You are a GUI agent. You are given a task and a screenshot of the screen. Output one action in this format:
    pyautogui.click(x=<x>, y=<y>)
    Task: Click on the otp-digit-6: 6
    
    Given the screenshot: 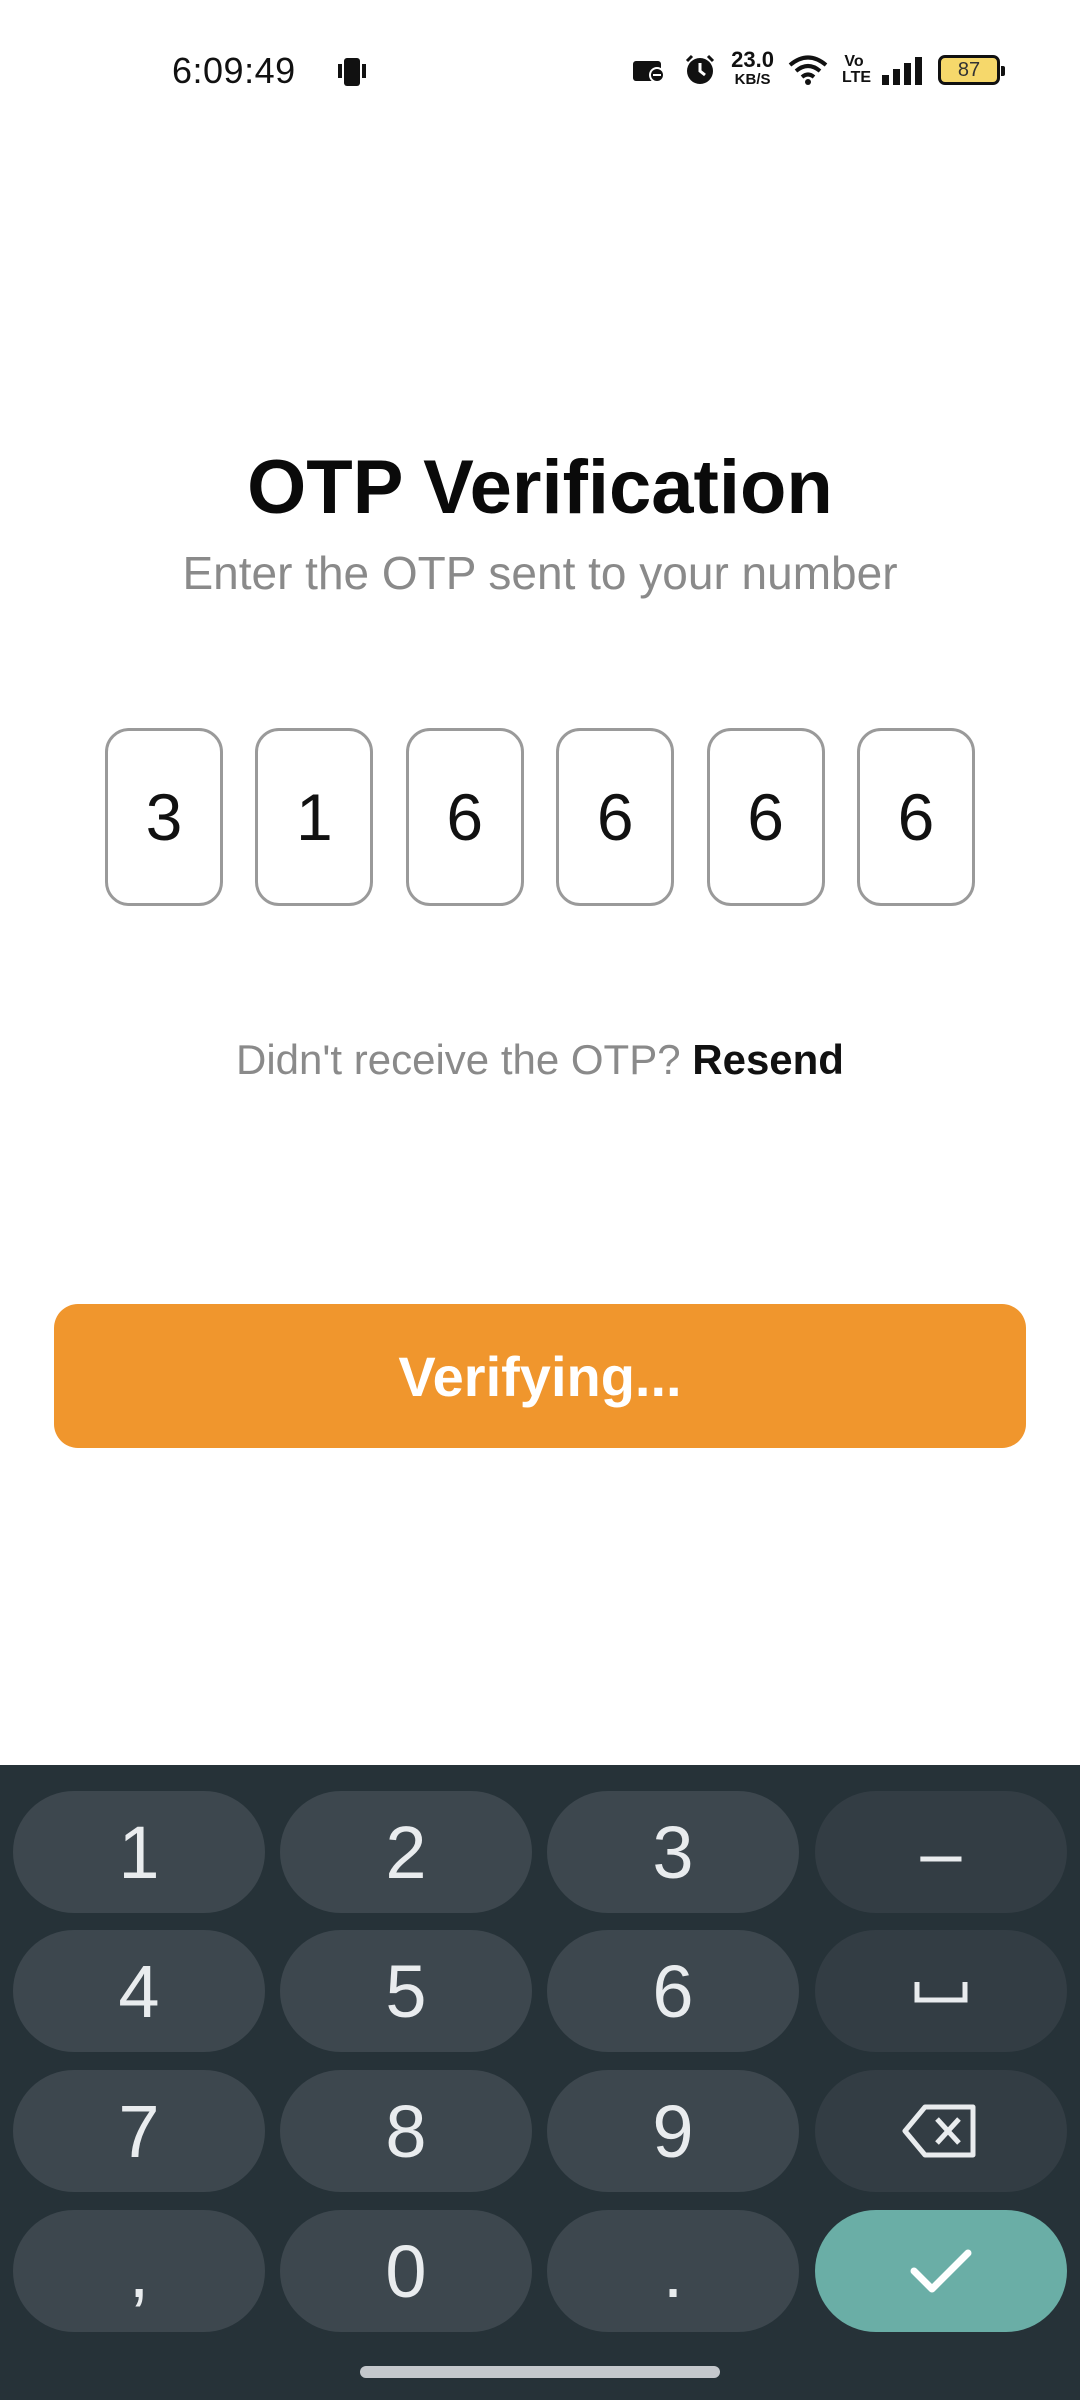 What is the action you would take?
    pyautogui.click(x=915, y=817)
    